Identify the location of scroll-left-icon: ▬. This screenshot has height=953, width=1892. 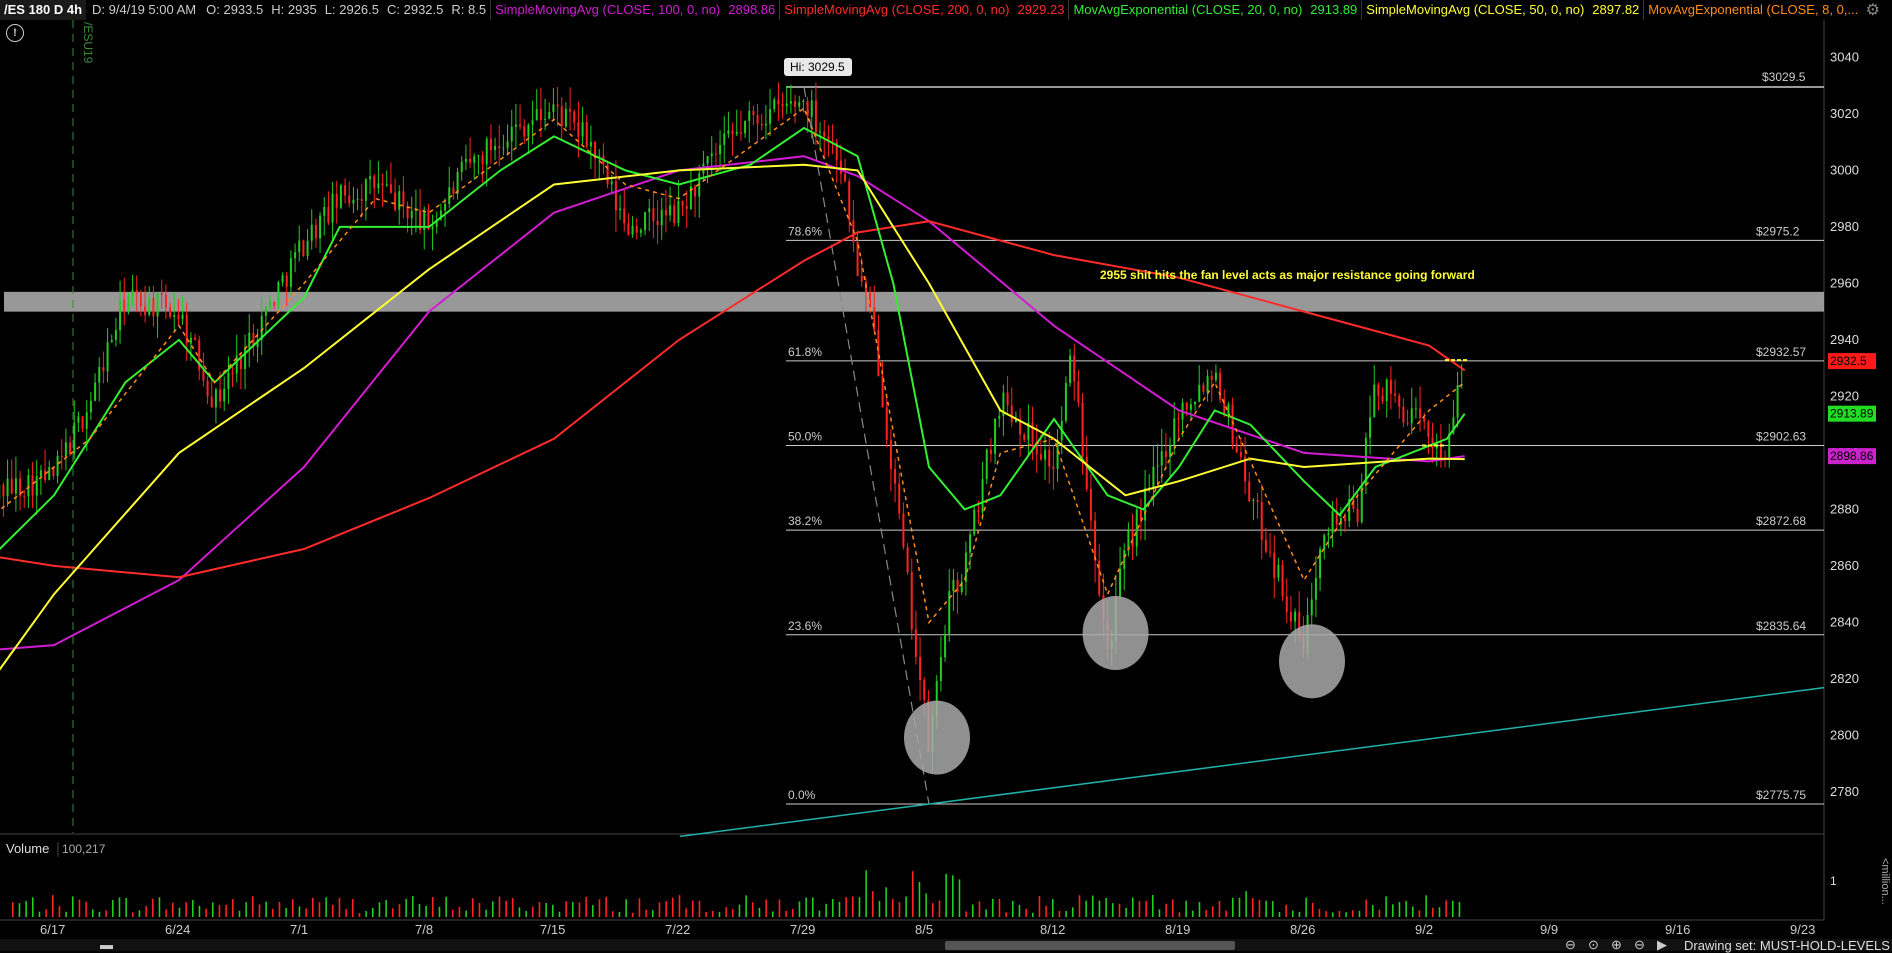
(106, 944).